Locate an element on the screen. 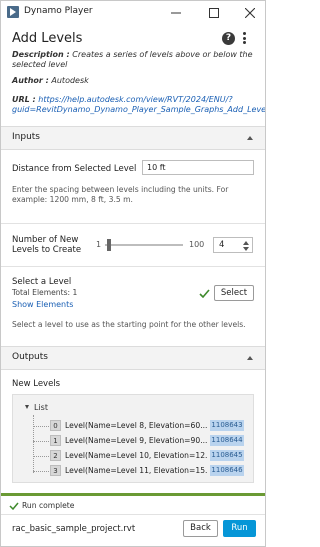 This screenshot has width=320, height=547. graph-author: Author : Autodesk is located at coordinates (50, 81).